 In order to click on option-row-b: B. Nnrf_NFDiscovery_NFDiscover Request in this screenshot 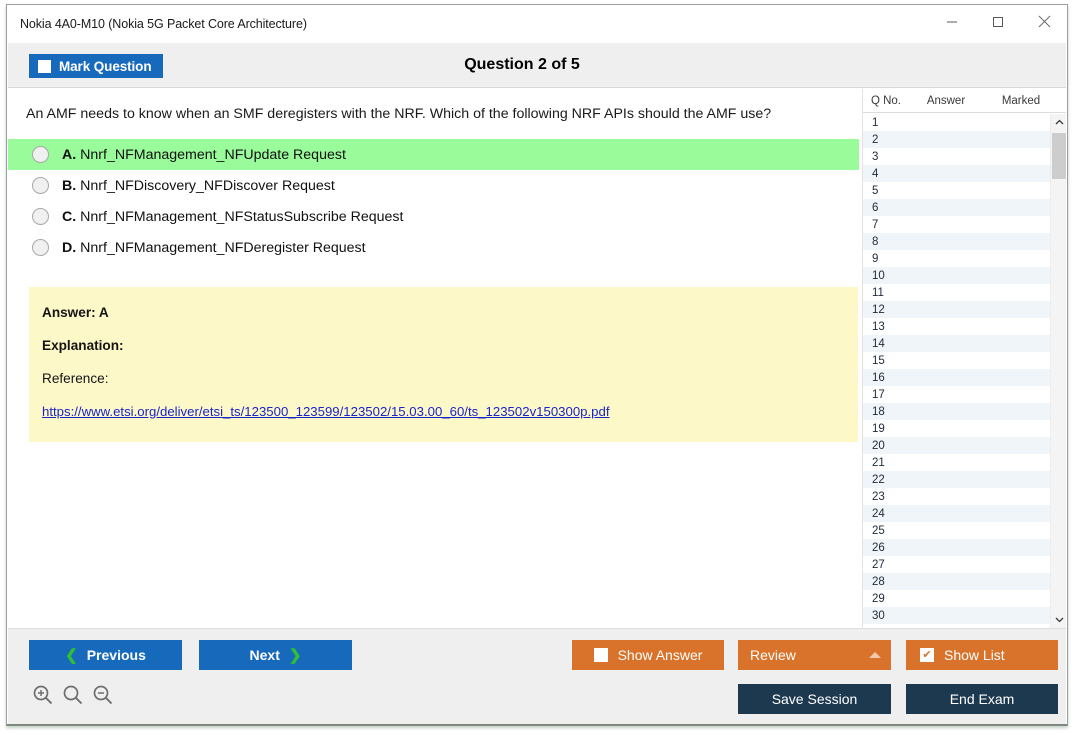, I will do `click(433, 185)`.